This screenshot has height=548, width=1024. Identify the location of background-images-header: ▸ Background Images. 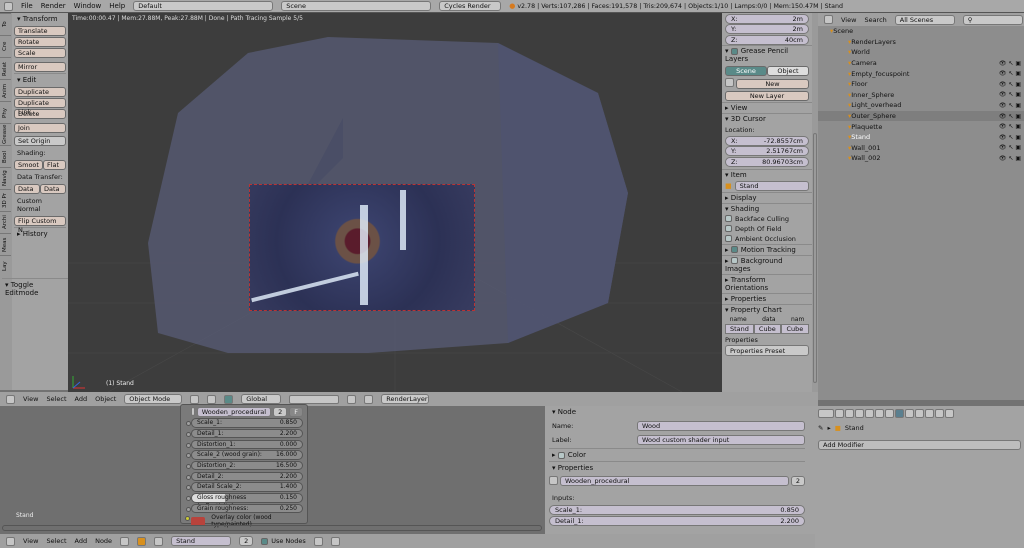
(767, 264).